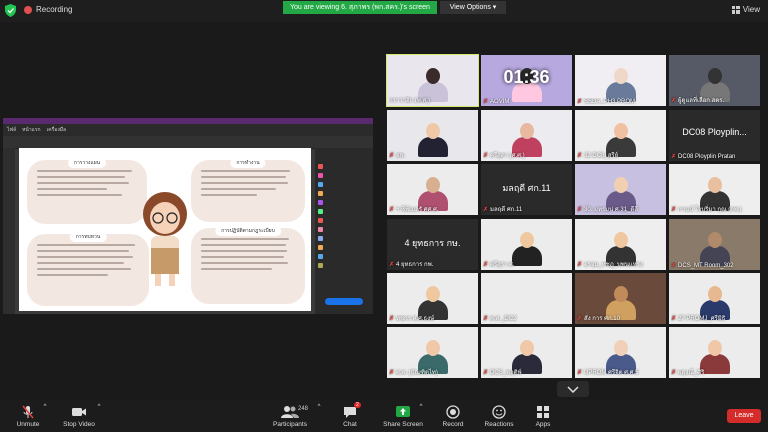  Describe the element at coordinates (79, 416) in the screenshot. I see `stop-video-button: Stop Video` at that location.